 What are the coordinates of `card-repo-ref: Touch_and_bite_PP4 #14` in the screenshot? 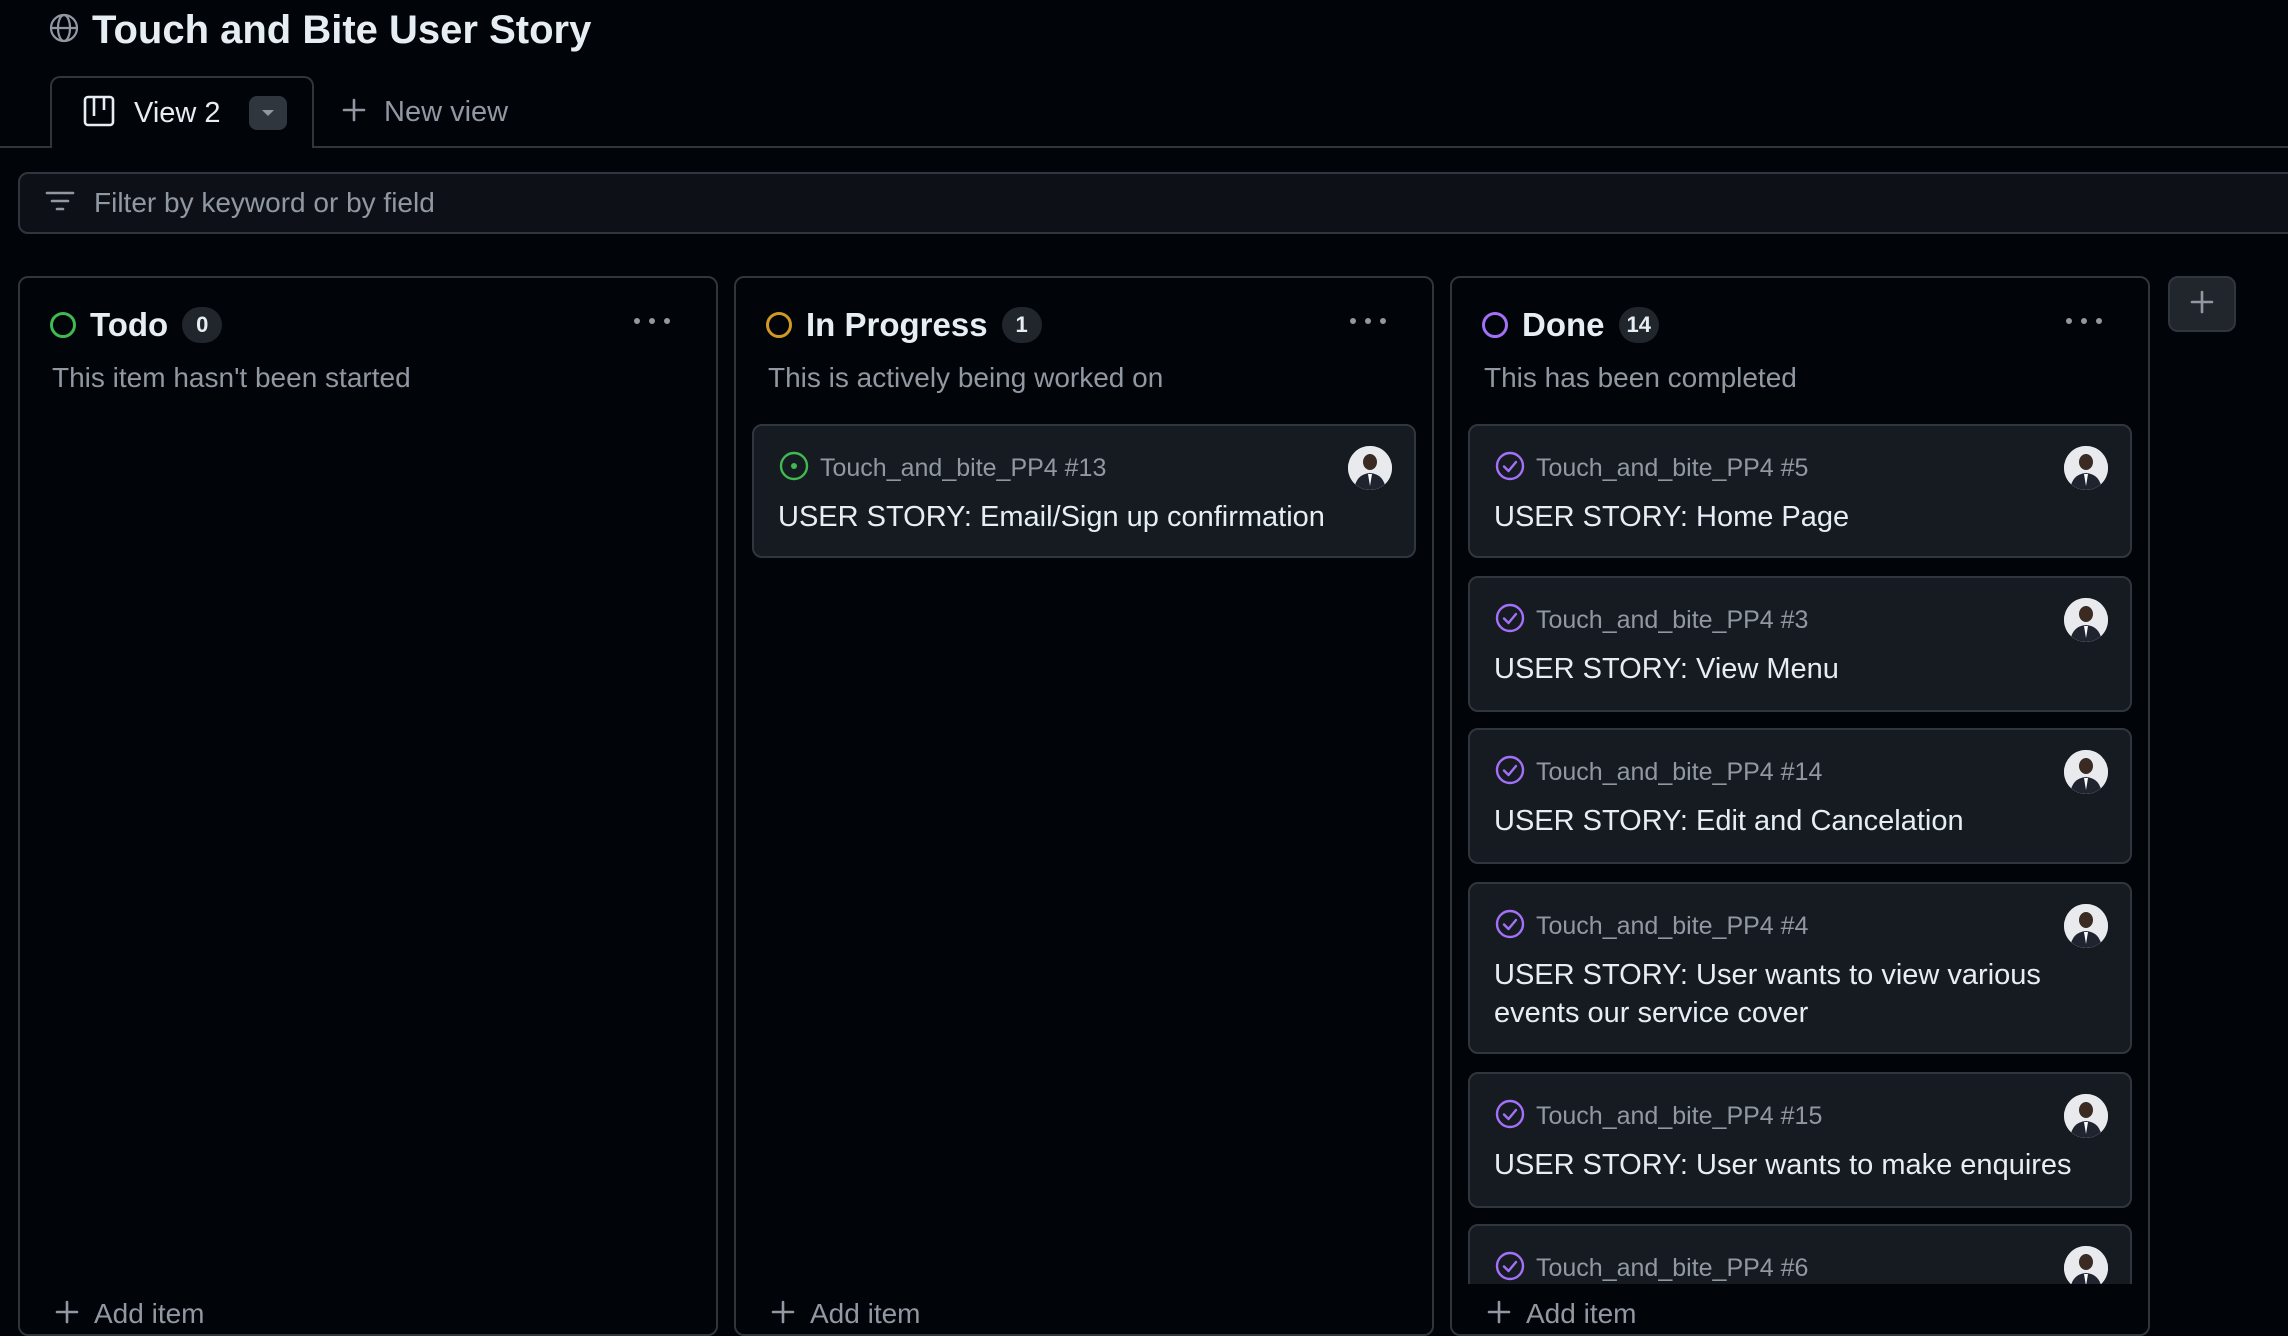 It's located at (1679, 772).